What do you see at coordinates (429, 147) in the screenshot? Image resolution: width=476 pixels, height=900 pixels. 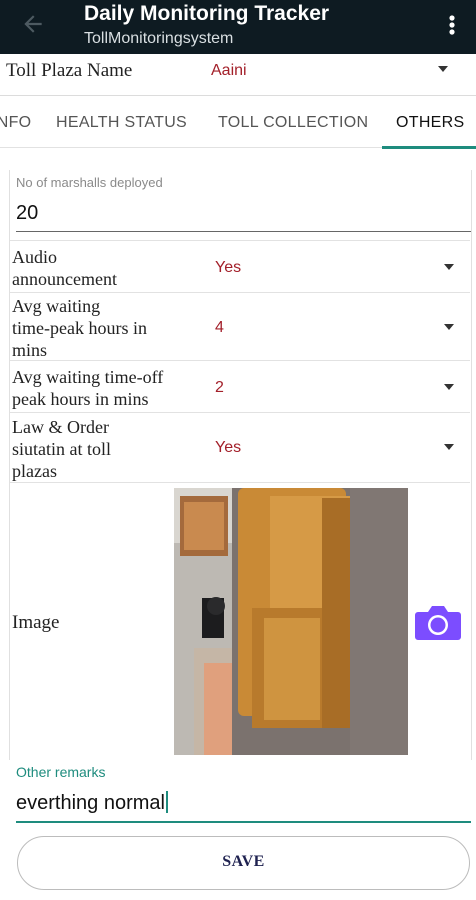 I see `active-tab-indicator` at bounding box center [429, 147].